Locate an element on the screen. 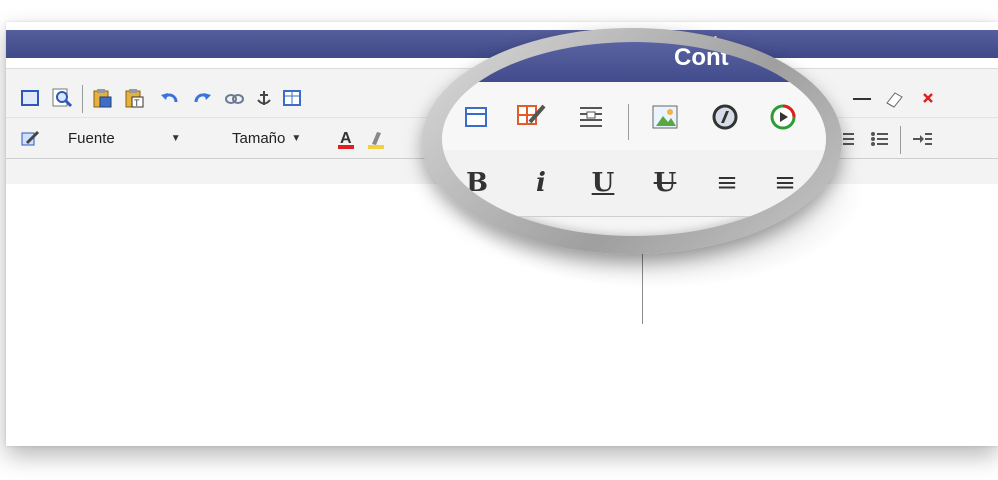 The image size is (998, 480). italic-button-label: i is located at coordinates (541, 183).